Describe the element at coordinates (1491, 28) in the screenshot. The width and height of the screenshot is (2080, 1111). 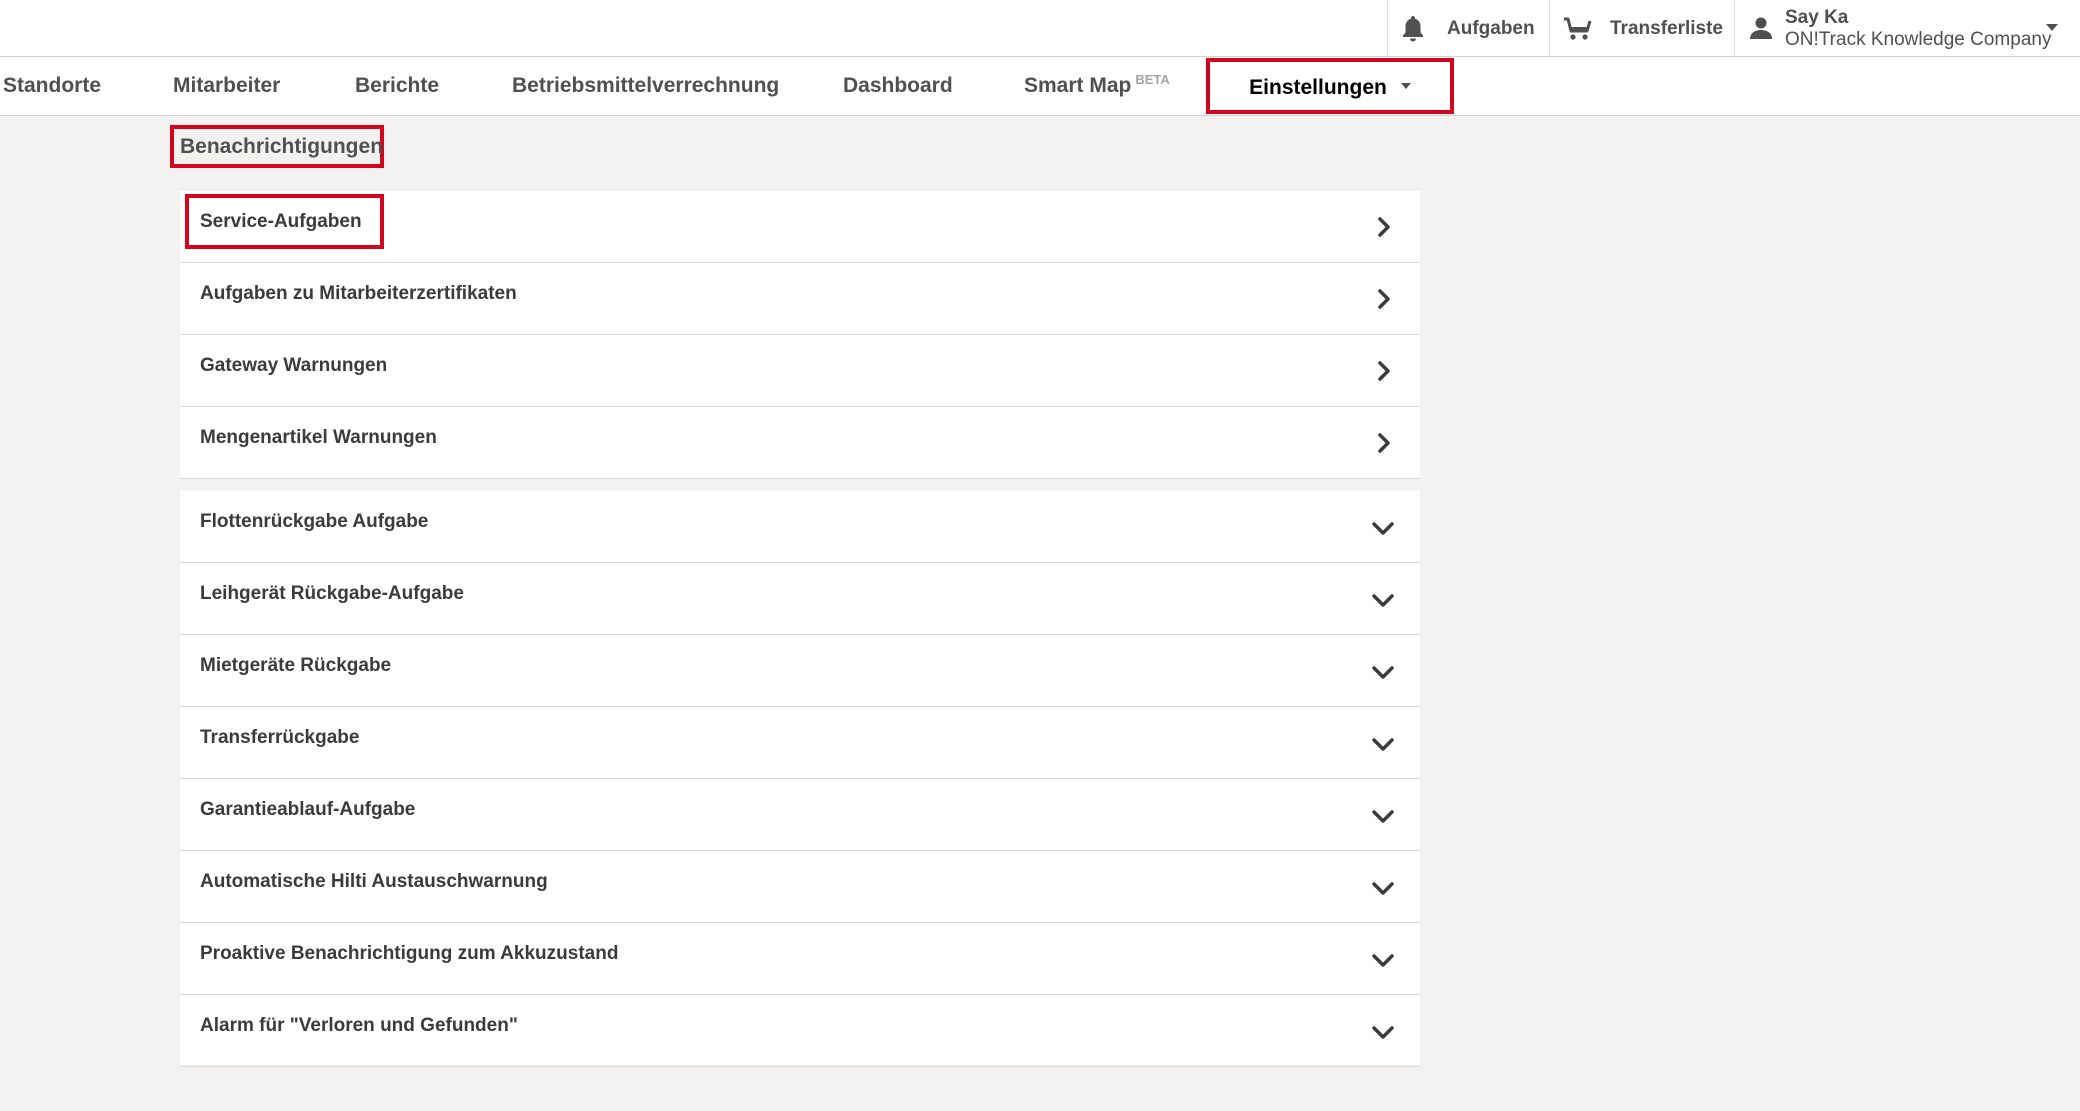
I see `tasks-label: Aufgaben` at that location.